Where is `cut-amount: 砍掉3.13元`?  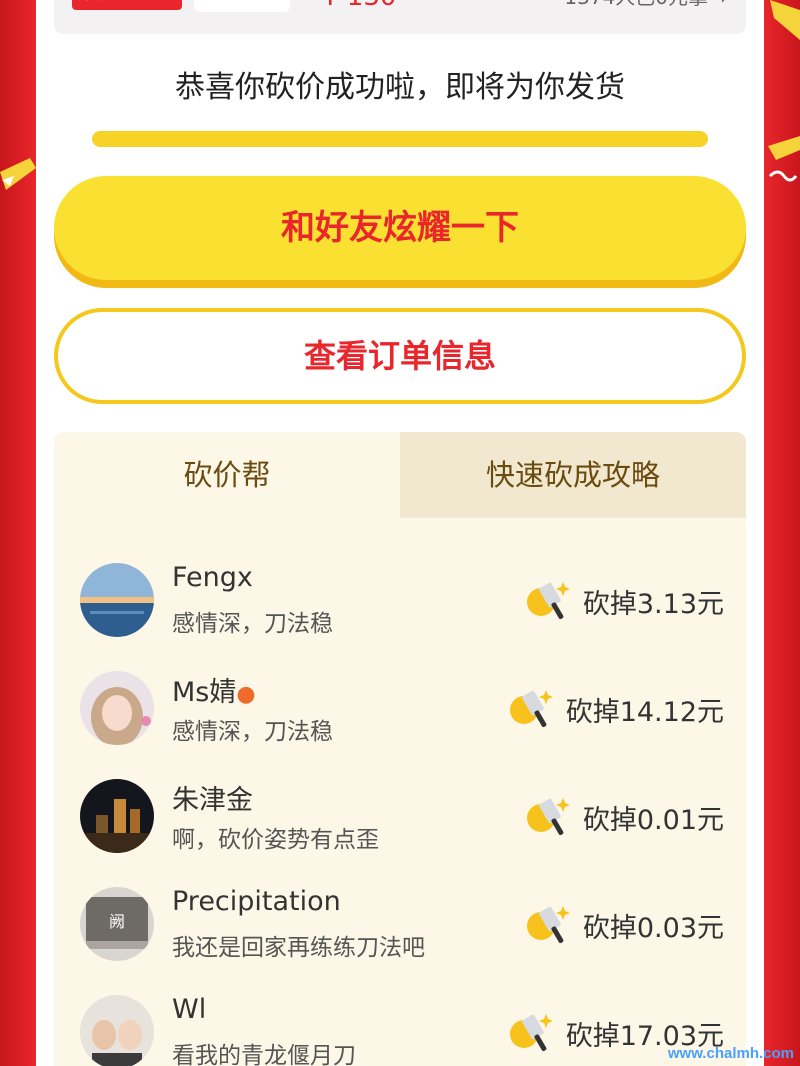 cut-amount: 砍掉3.13元 is located at coordinates (623, 601).